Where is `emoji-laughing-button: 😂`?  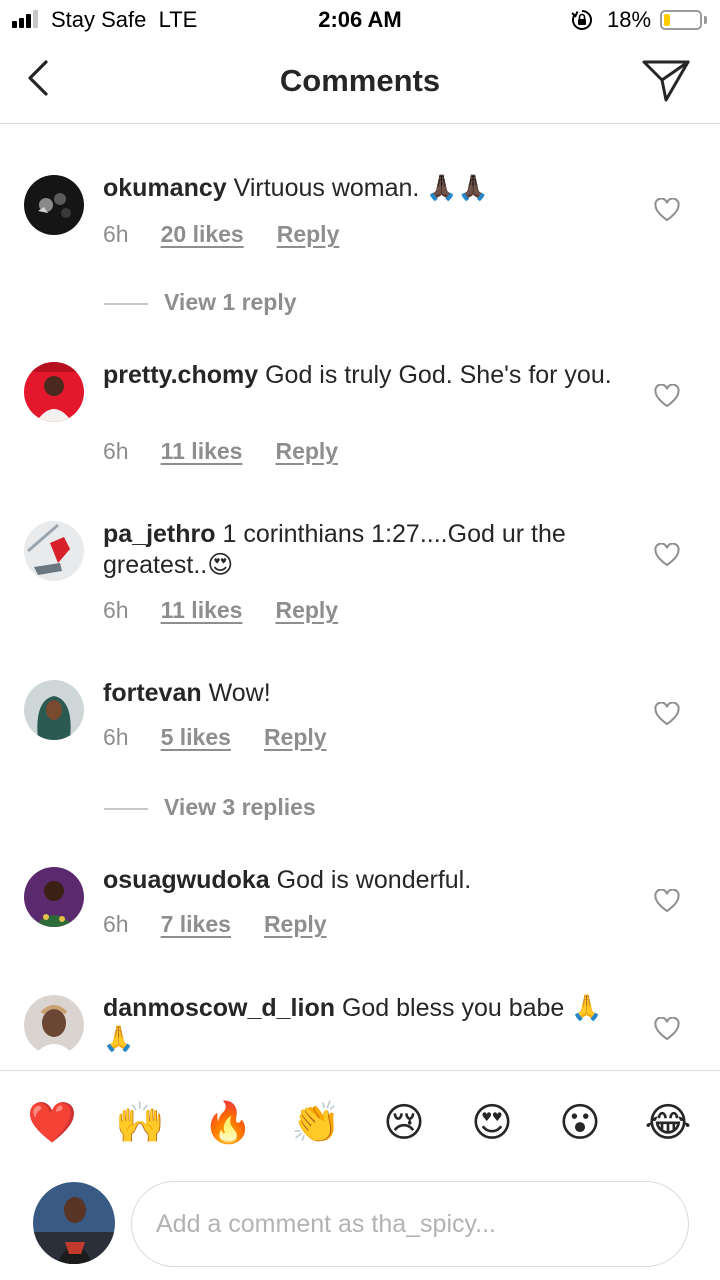 emoji-laughing-button: 😂 is located at coordinates (668, 1123).